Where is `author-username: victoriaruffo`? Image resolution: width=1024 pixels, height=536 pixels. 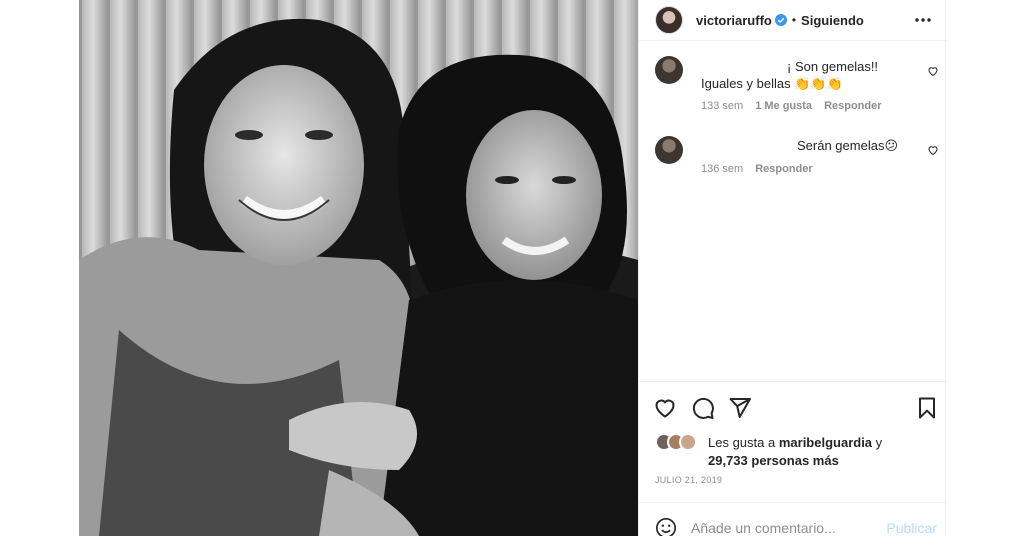 author-username: victoriaruffo is located at coordinates (734, 20).